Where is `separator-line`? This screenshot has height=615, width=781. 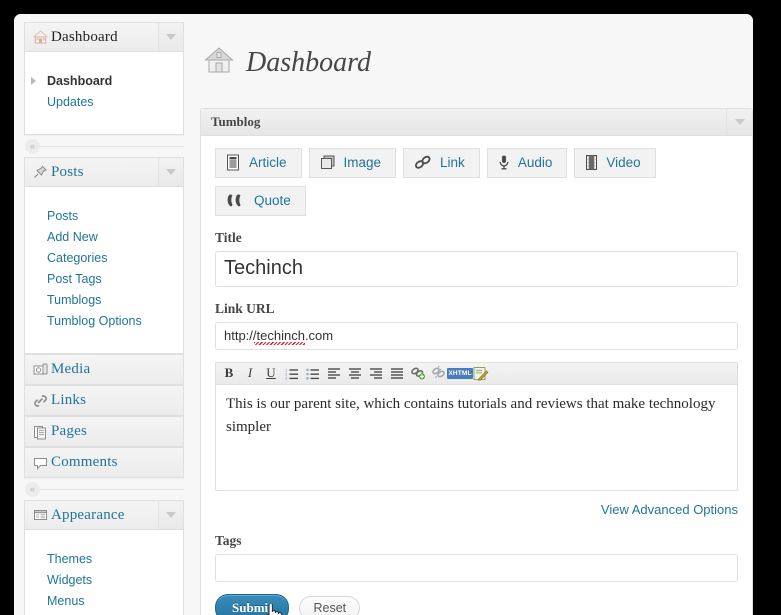 separator-line is located at coordinates (109, 146).